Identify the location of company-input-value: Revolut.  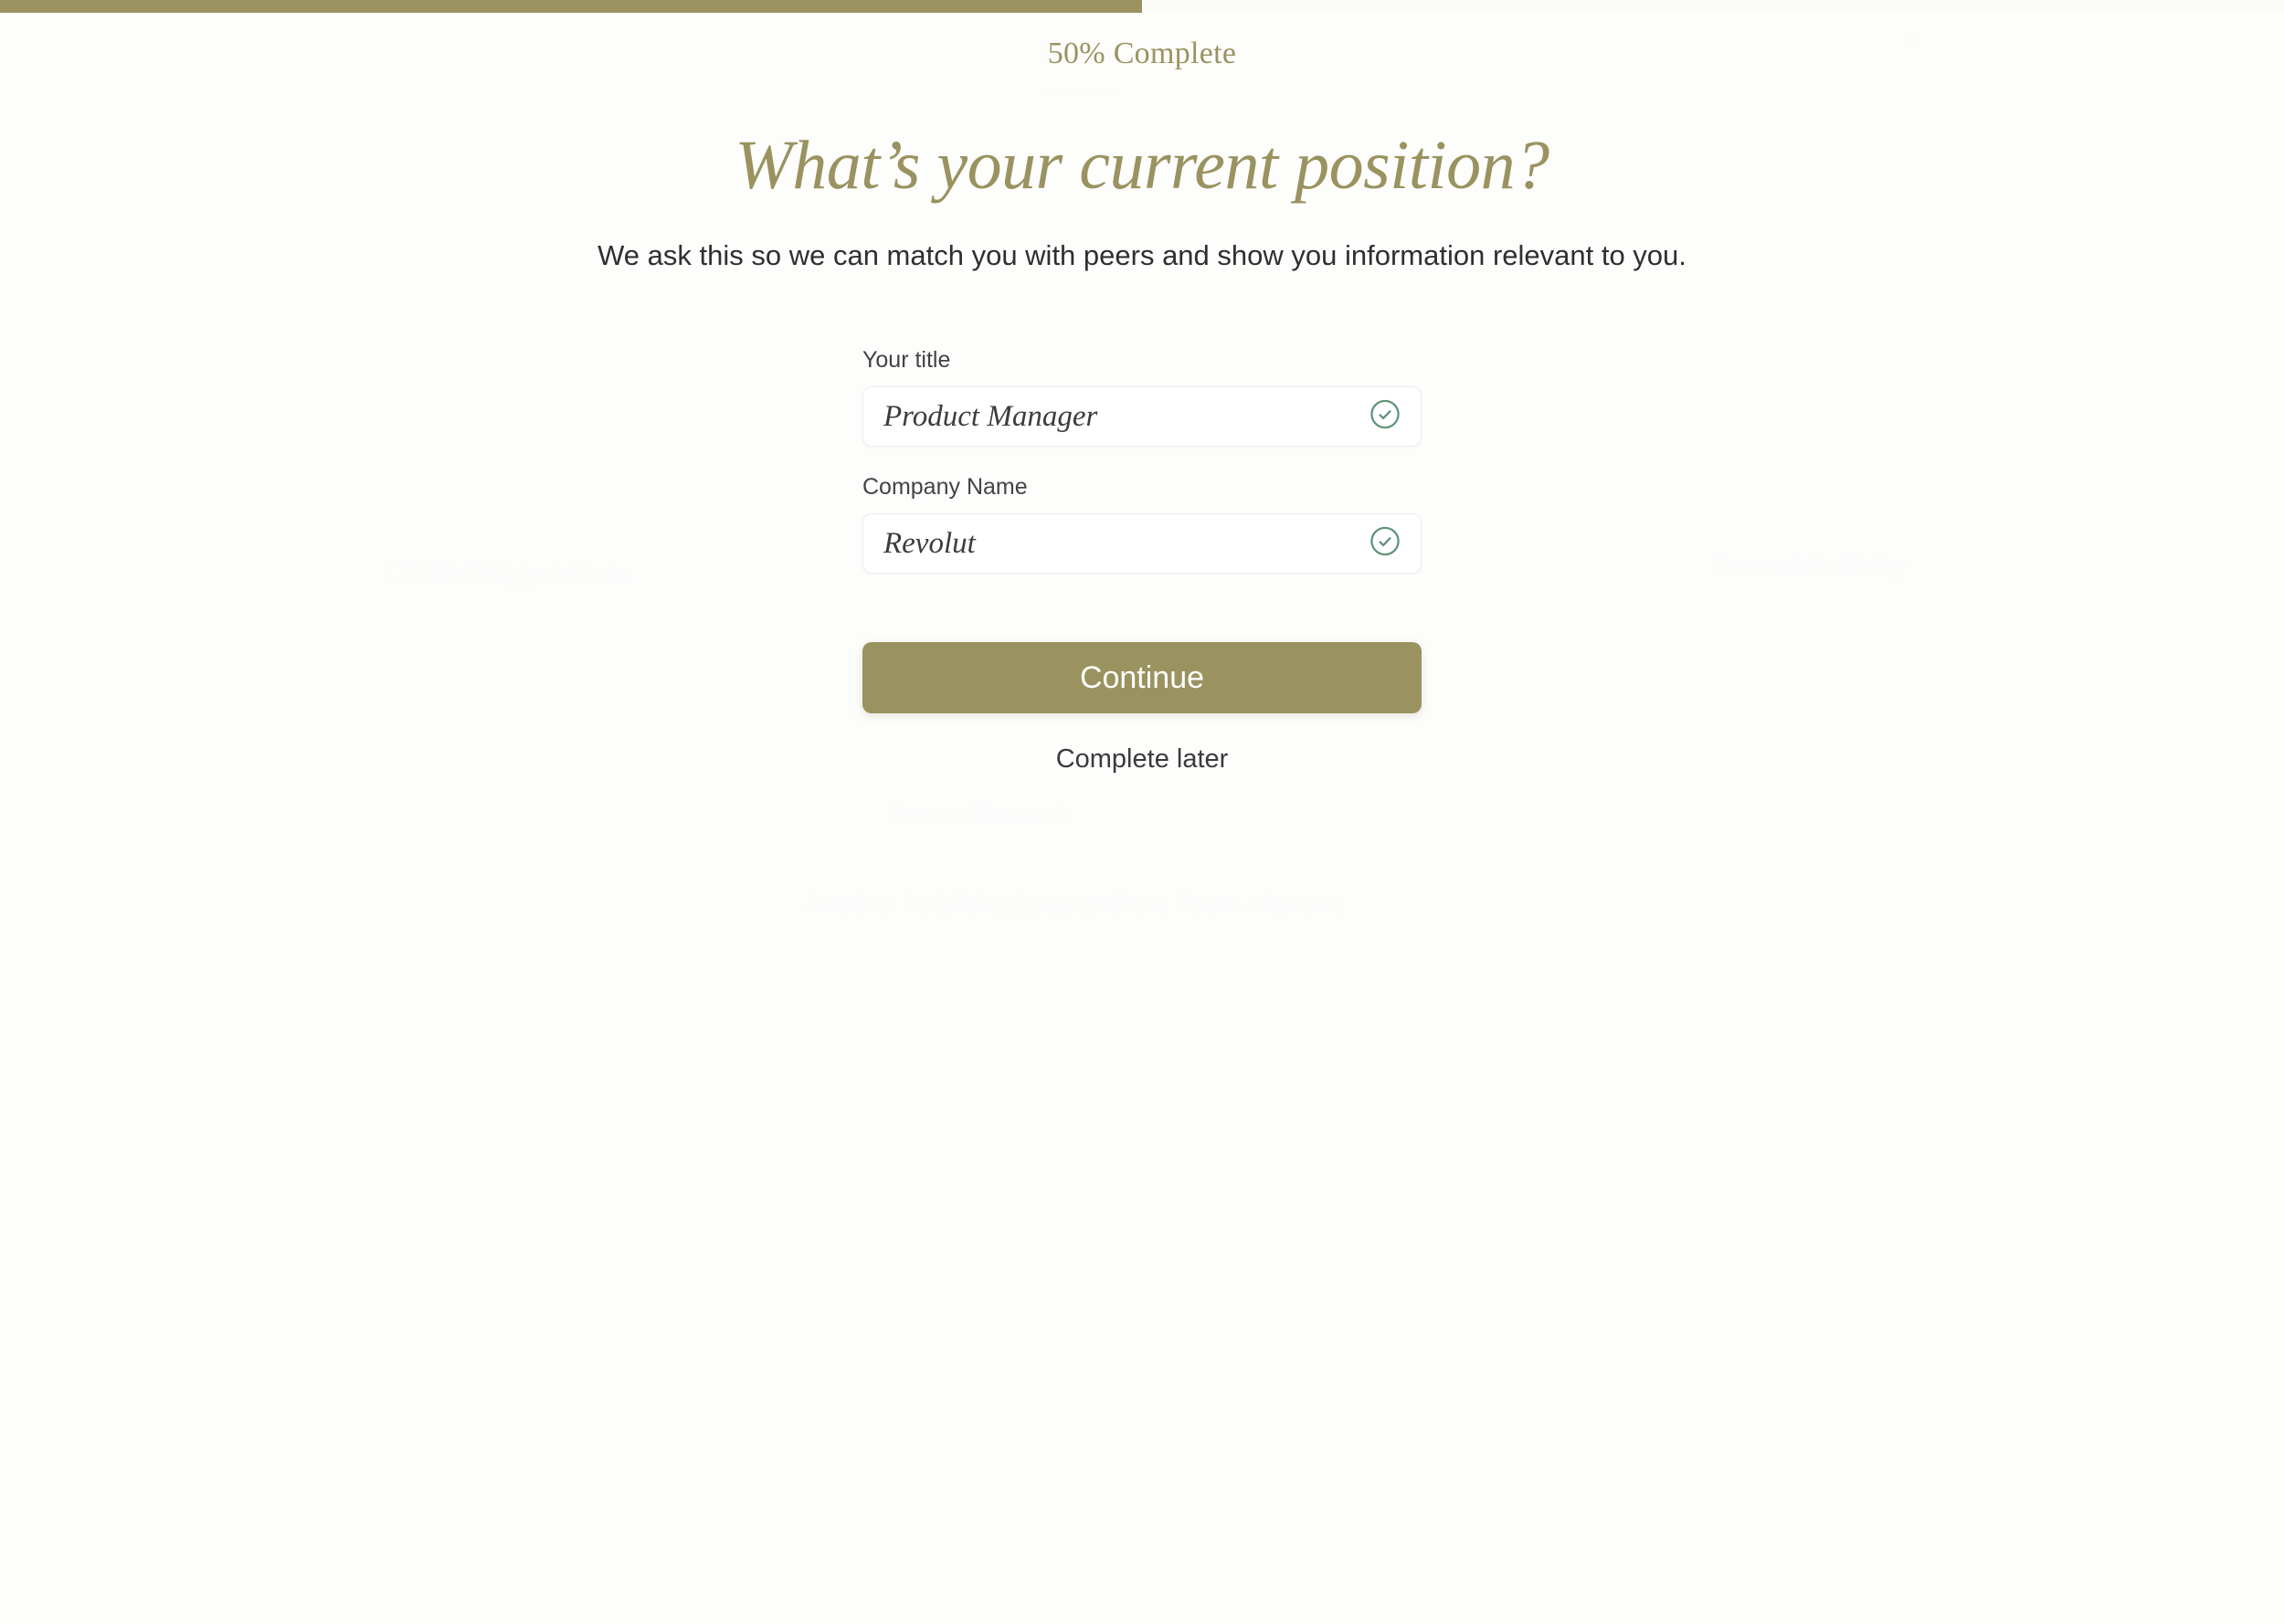
(929, 543).